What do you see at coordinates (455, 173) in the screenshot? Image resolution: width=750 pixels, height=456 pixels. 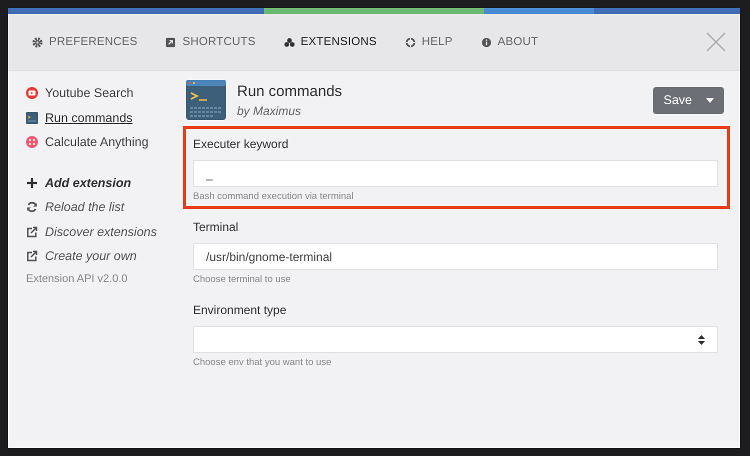 I see `text-field: _` at bounding box center [455, 173].